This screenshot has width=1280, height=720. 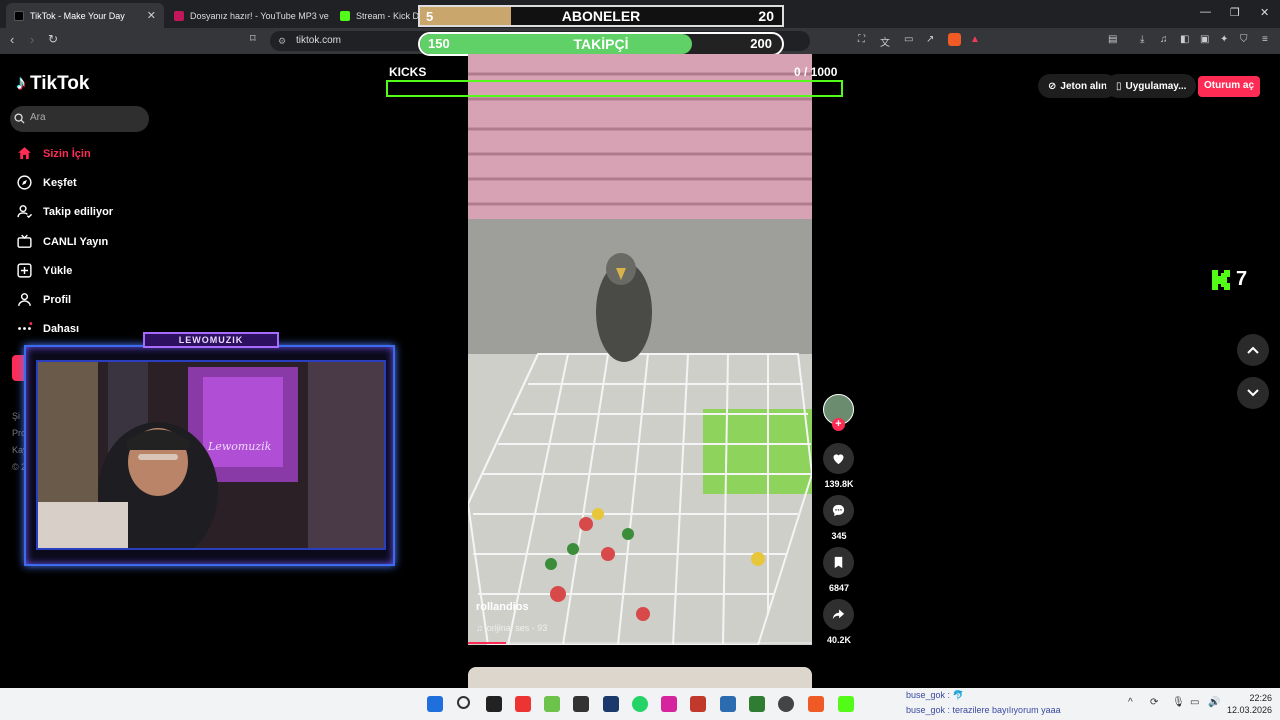 I want to click on tab-title: TikTok - Make Your Day, so click(x=77, y=15).